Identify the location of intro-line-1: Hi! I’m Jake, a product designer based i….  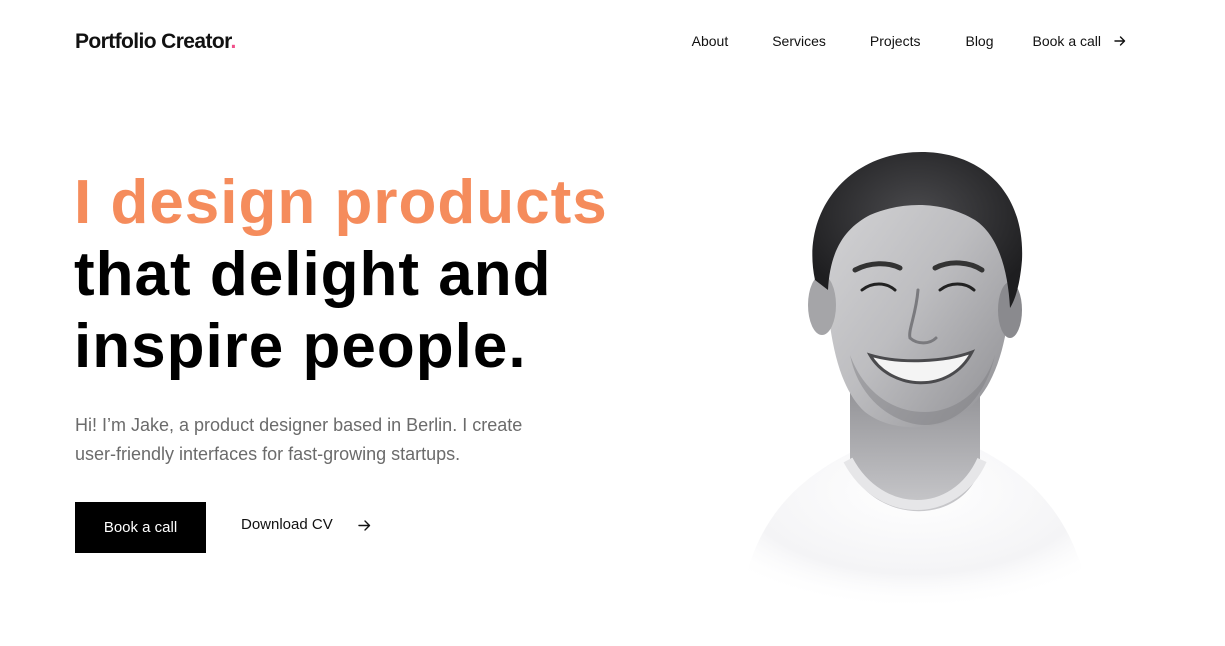
(299, 425).